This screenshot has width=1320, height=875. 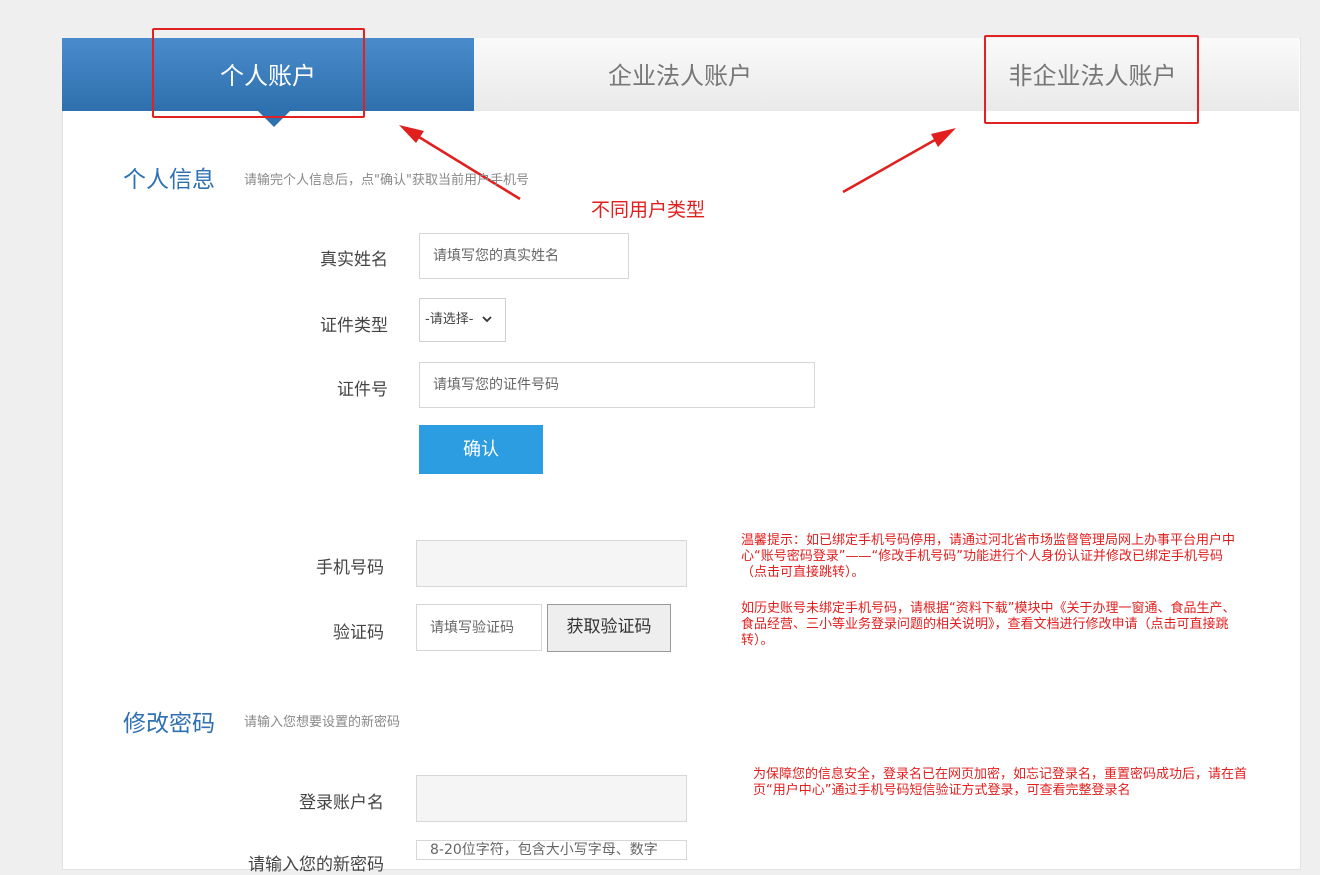 What do you see at coordinates (169, 180) in the screenshot?
I see `section-title-personal-info: 个人信息` at bounding box center [169, 180].